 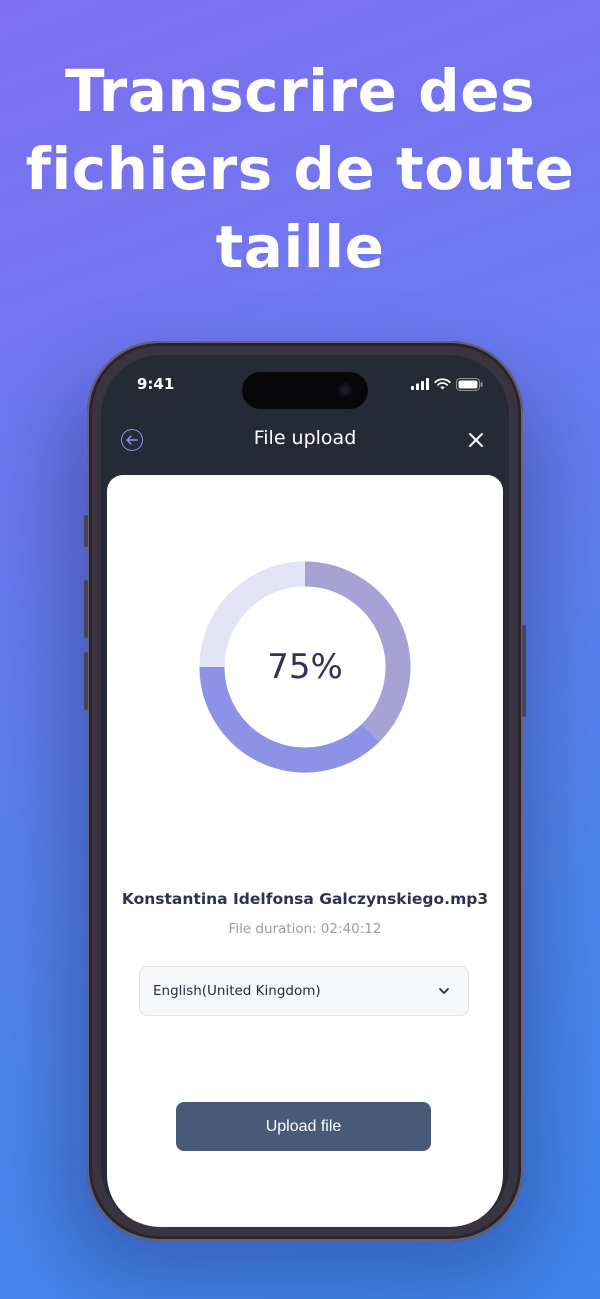 I want to click on status-icons, so click(x=447, y=384).